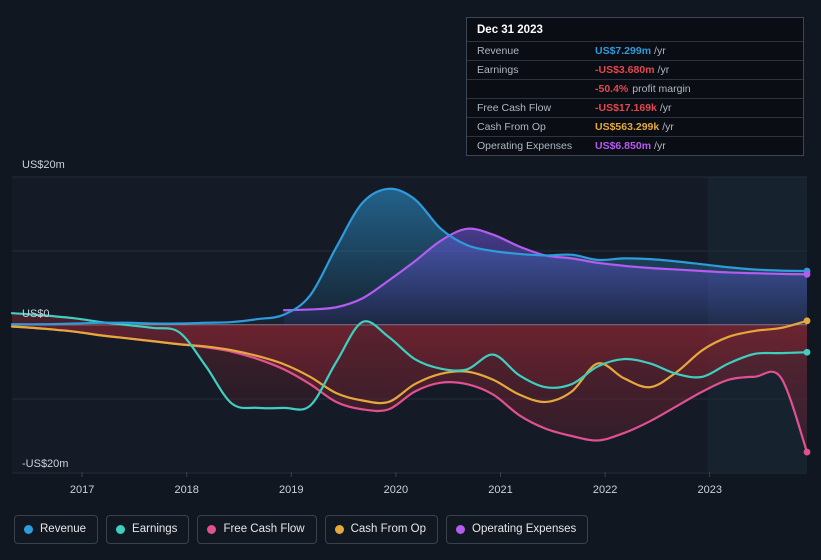  I want to click on legend-item-operating-expenses: Operating Expenses, so click(517, 529).